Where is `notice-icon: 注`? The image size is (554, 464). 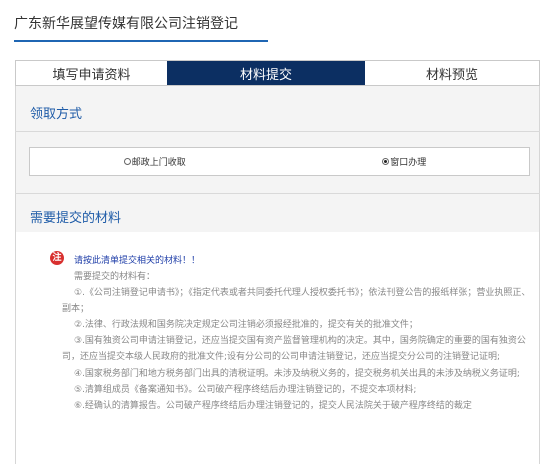 notice-icon: 注 is located at coordinates (57, 258).